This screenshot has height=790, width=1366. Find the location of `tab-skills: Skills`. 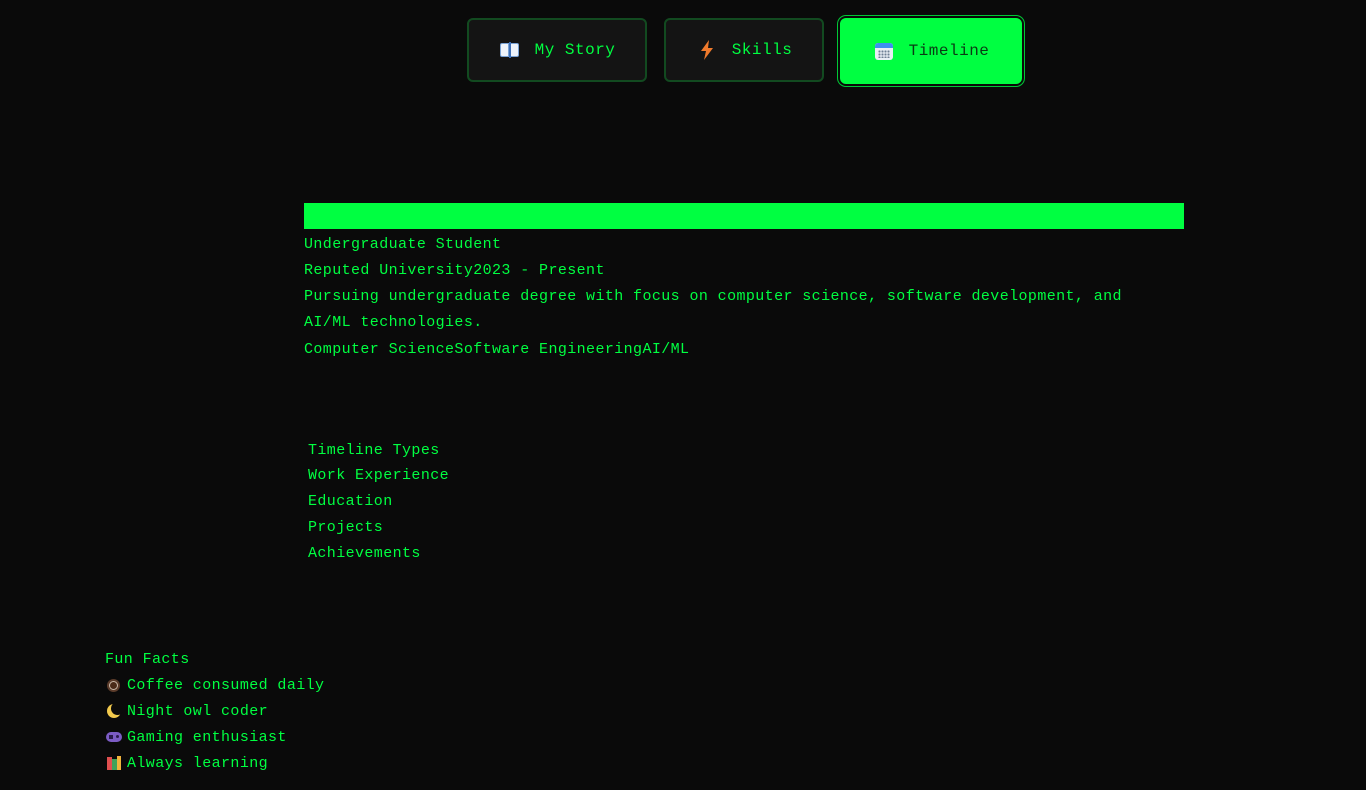

tab-skills: Skills is located at coordinates (744, 50).